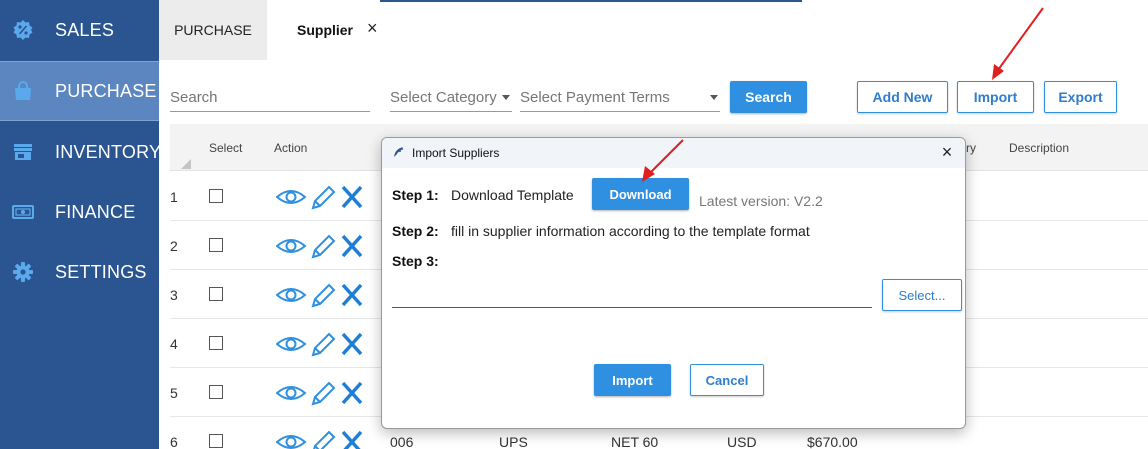 This screenshot has height=449, width=1148. I want to click on category-select-label: Select Category, so click(443, 97).